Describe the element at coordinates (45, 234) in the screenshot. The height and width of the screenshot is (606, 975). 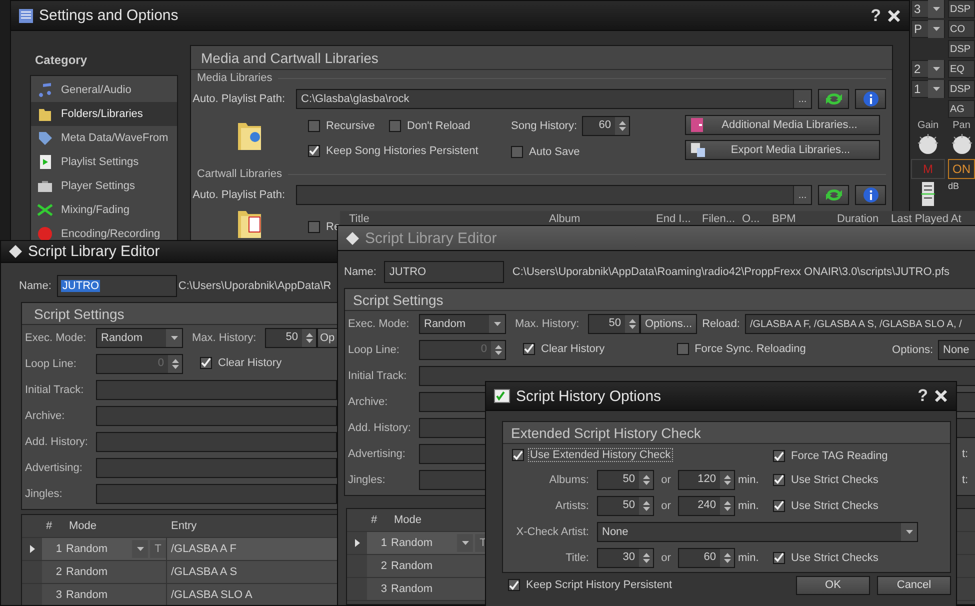
I see `record-dot-icon` at that location.